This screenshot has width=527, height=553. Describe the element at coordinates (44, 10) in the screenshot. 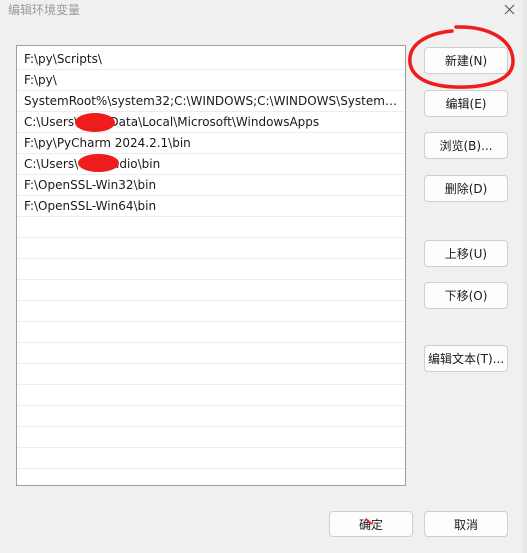

I see `window-title: 编辑环境变量` at that location.